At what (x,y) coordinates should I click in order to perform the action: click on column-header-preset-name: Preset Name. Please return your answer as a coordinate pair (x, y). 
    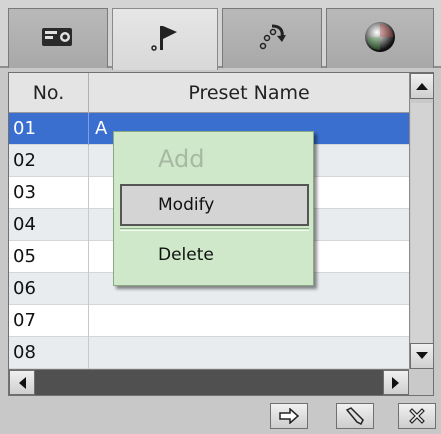
    Looking at the image, I should click on (249, 93).